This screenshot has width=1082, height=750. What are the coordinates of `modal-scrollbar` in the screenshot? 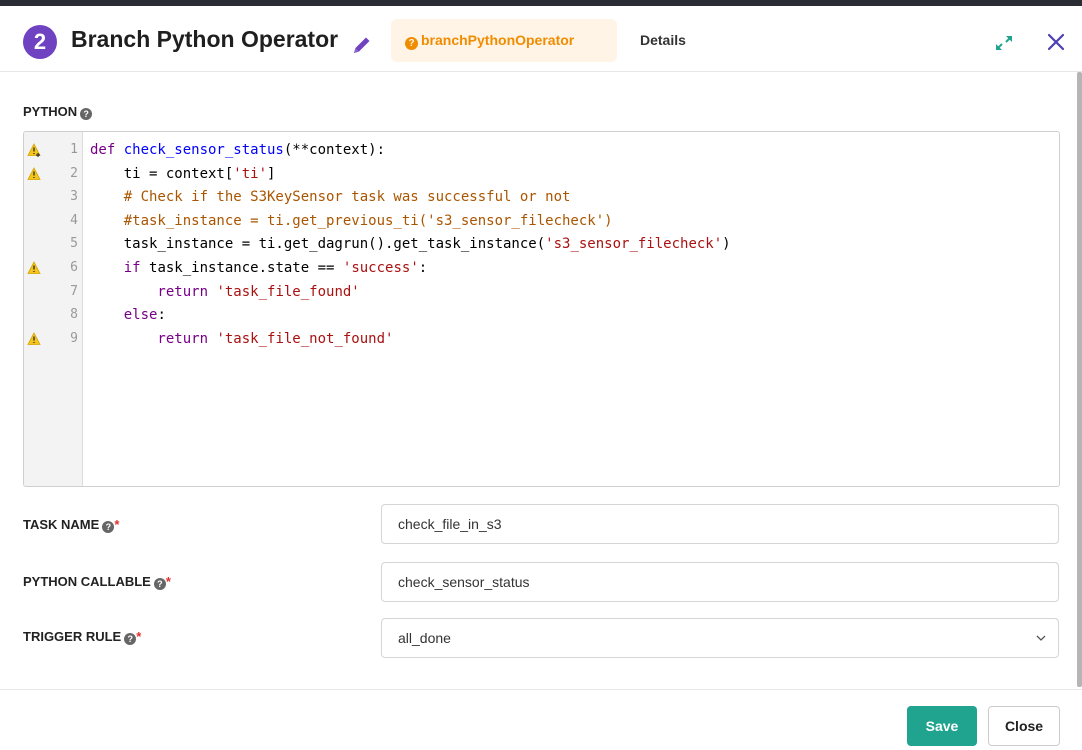 It's located at (1079, 379).